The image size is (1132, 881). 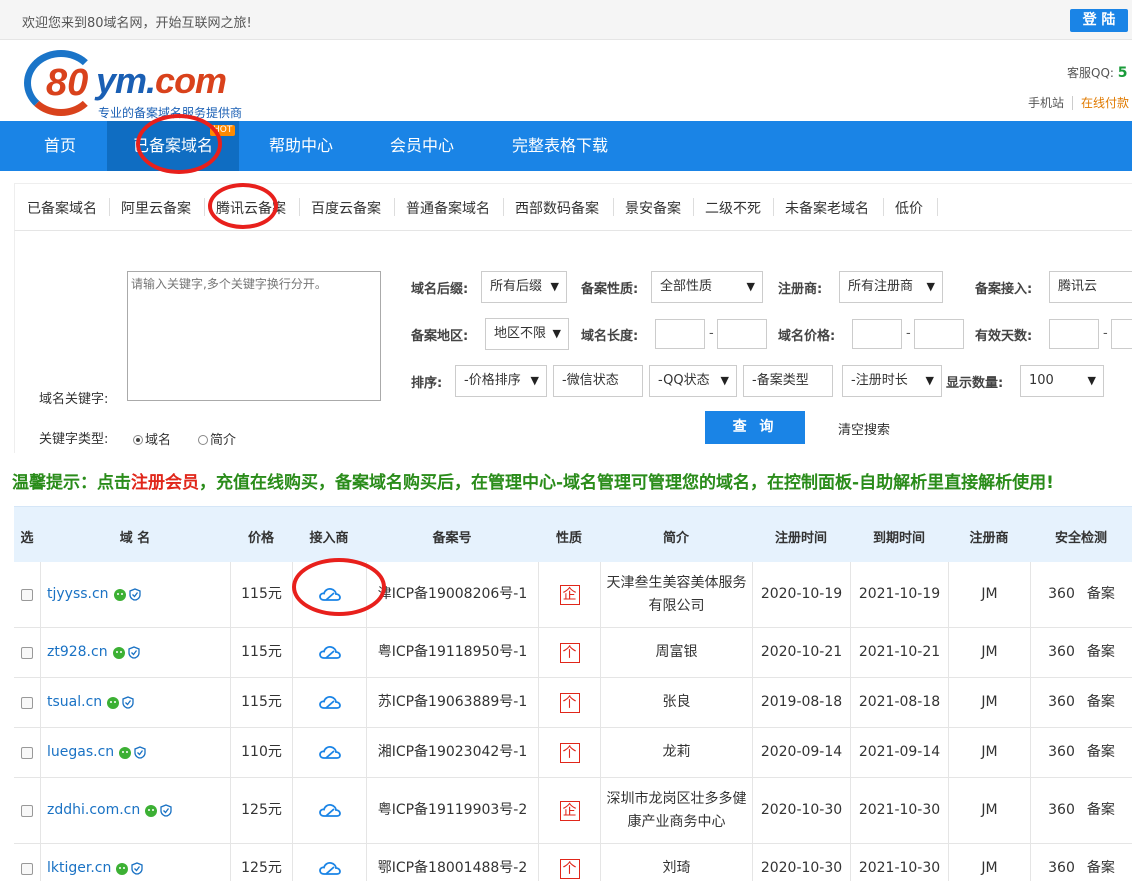 I want to click on tab-jingan: 景安备案, so click(x=653, y=208).